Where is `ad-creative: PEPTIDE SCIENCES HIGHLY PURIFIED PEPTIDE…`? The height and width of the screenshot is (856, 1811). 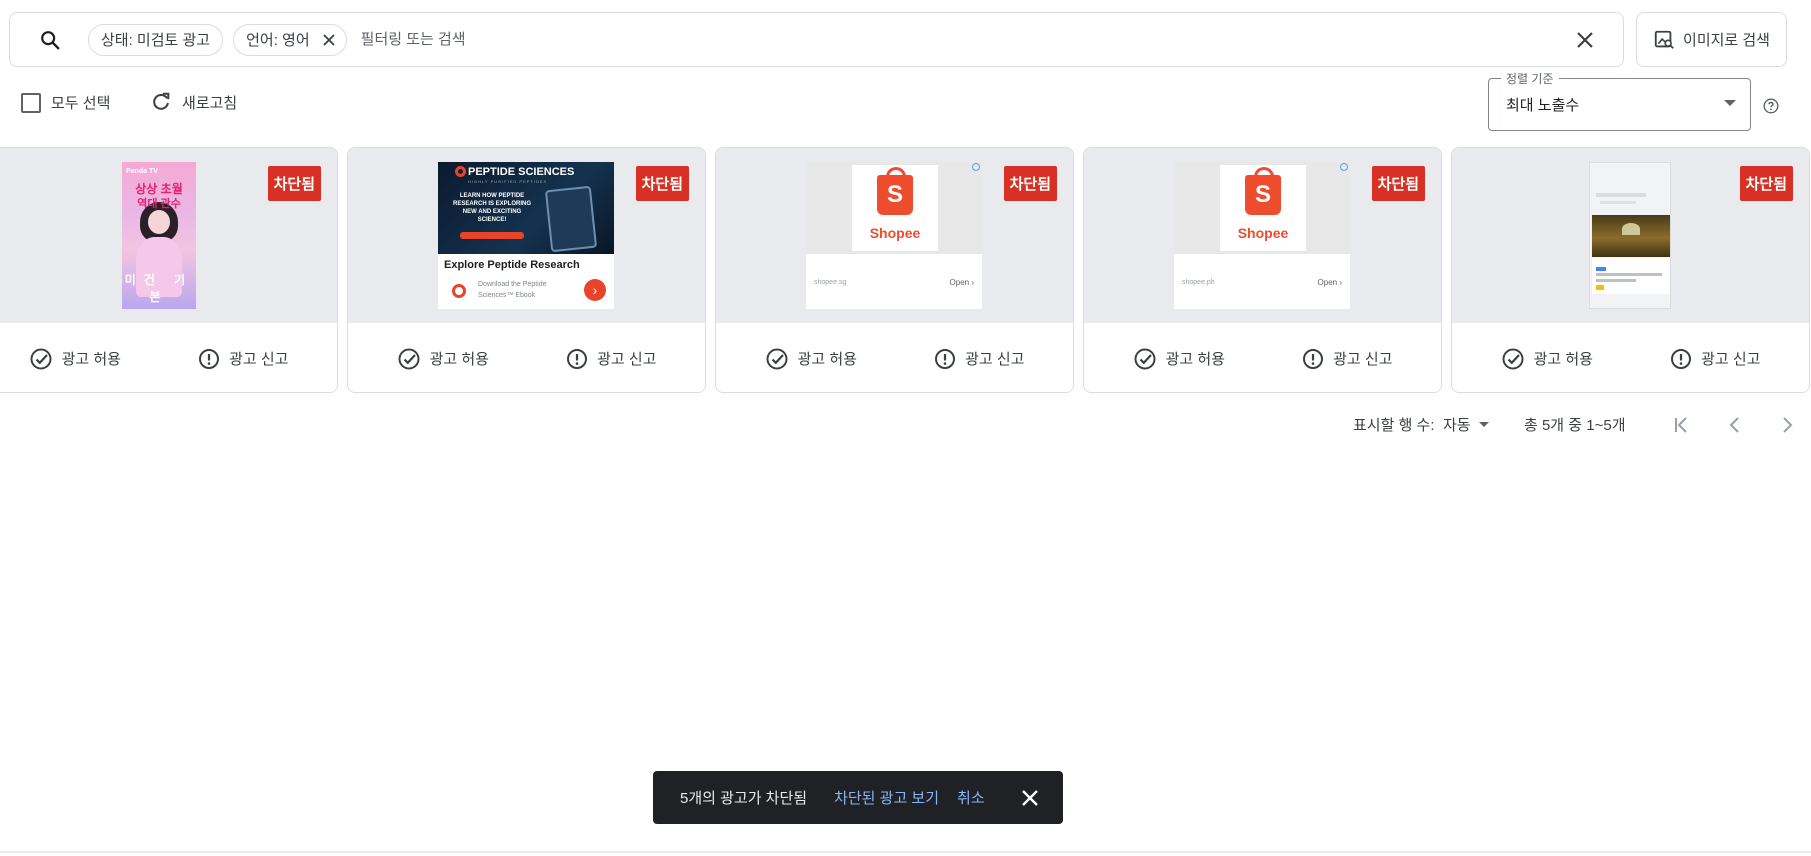 ad-creative: PEPTIDE SCIENCES HIGHLY PURIFIED PEPTIDE… is located at coordinates (526, 235).